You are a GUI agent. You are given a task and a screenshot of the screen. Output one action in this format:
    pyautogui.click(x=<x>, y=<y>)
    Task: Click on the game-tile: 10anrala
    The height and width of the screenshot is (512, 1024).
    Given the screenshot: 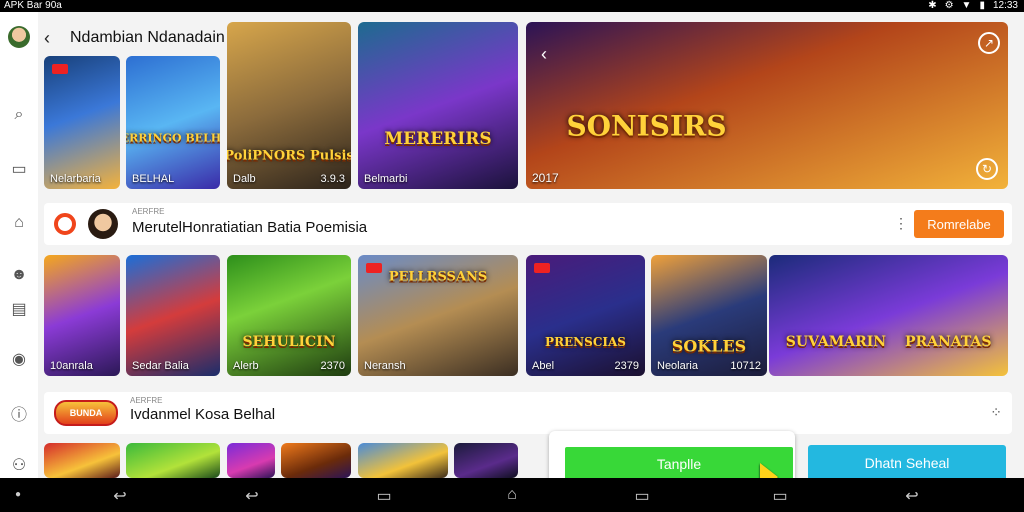 What is the action you would take?
    pyautogui.click(x=82, y=315)
    